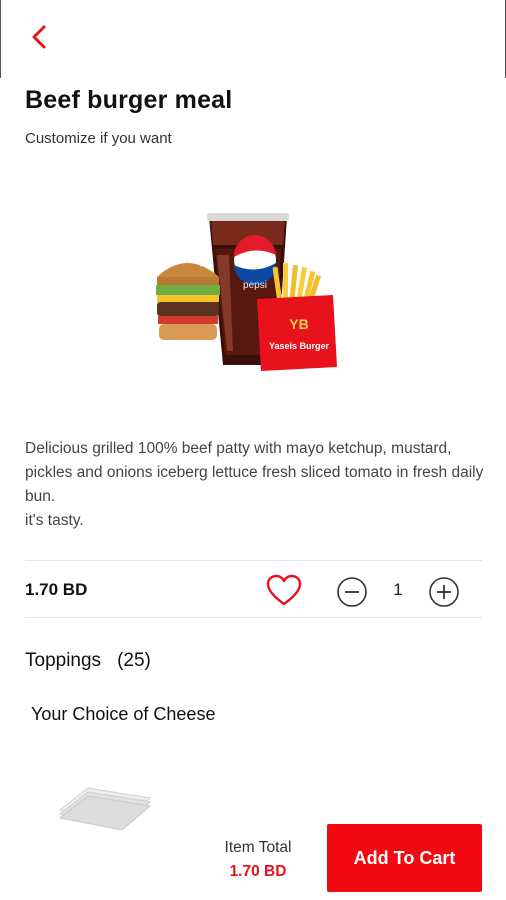 This screenshot has width=506, height=900. Describe the element at coordinates (134, 660) in the screenshot. I see `toppings-count: (25)` at that location.